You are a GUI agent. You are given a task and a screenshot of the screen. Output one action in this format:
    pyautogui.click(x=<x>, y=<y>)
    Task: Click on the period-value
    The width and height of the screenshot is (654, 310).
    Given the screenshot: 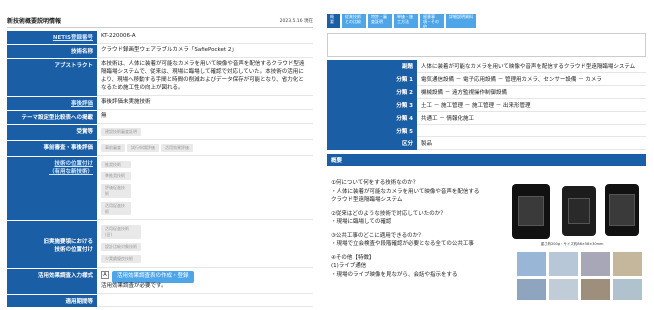 What is the action you would take?
    pyautogui.click(x=205, y=300)
    